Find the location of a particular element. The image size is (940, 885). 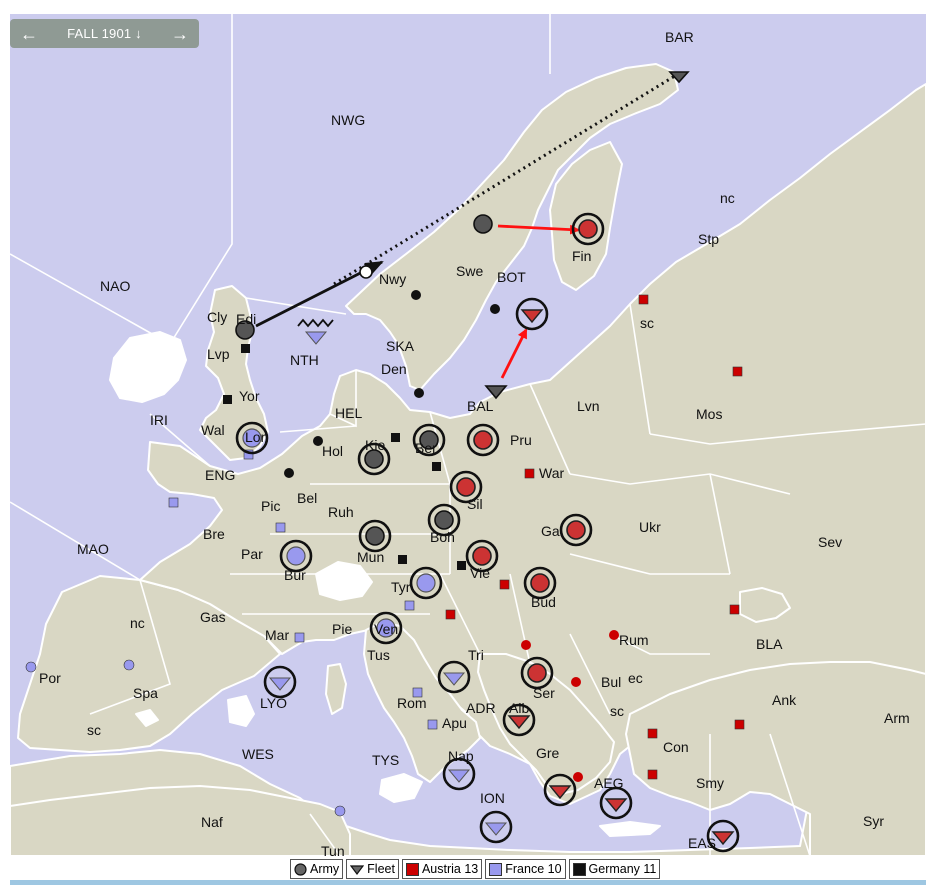

legend-austria: Austria 13 is located at coordinates (442, 869).